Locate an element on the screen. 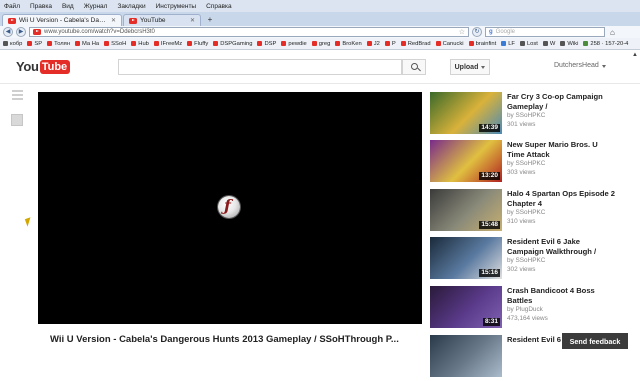  bookmark-item: greg is located at coordinates (321, 43).